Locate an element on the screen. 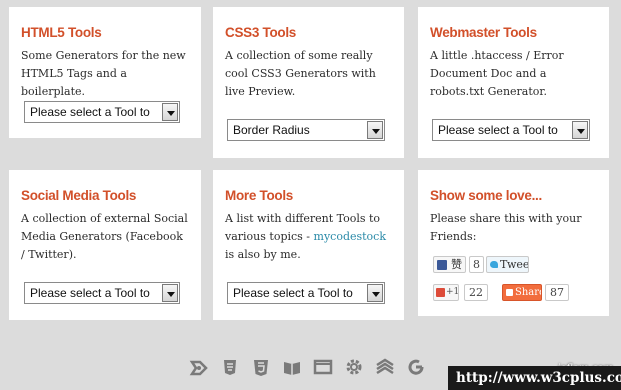 The image size is (621, 390). share-label: Share is located at coordinates (528, 292).